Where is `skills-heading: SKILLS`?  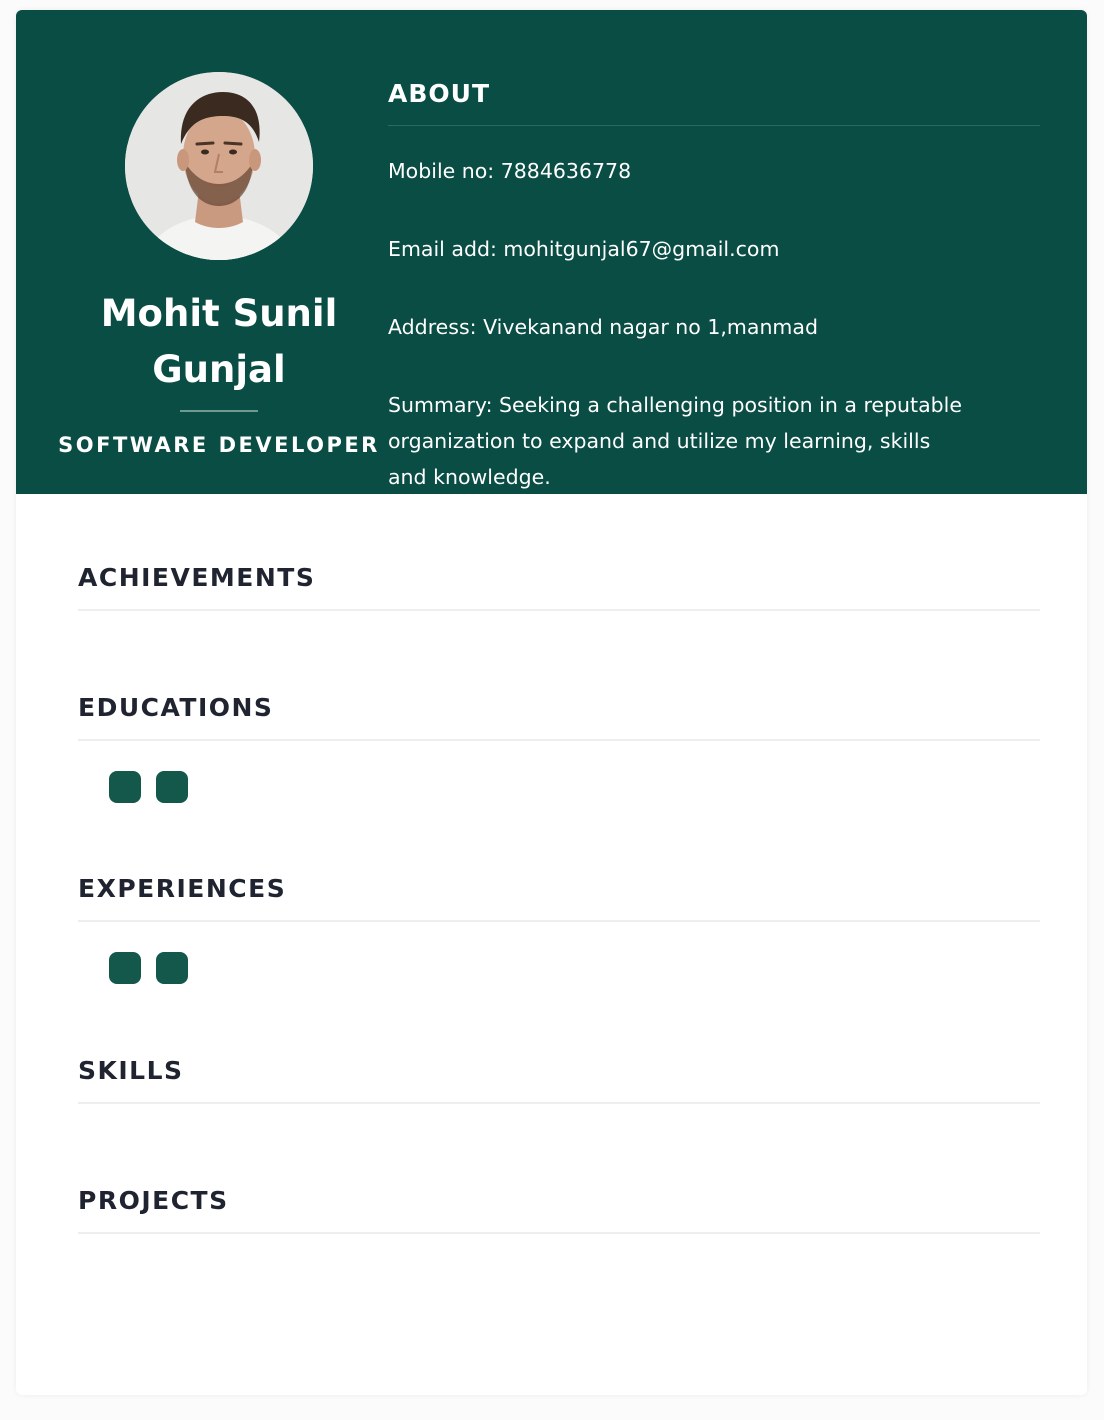
skills-heading: SKILLS is located at coordinates (131, 1070).